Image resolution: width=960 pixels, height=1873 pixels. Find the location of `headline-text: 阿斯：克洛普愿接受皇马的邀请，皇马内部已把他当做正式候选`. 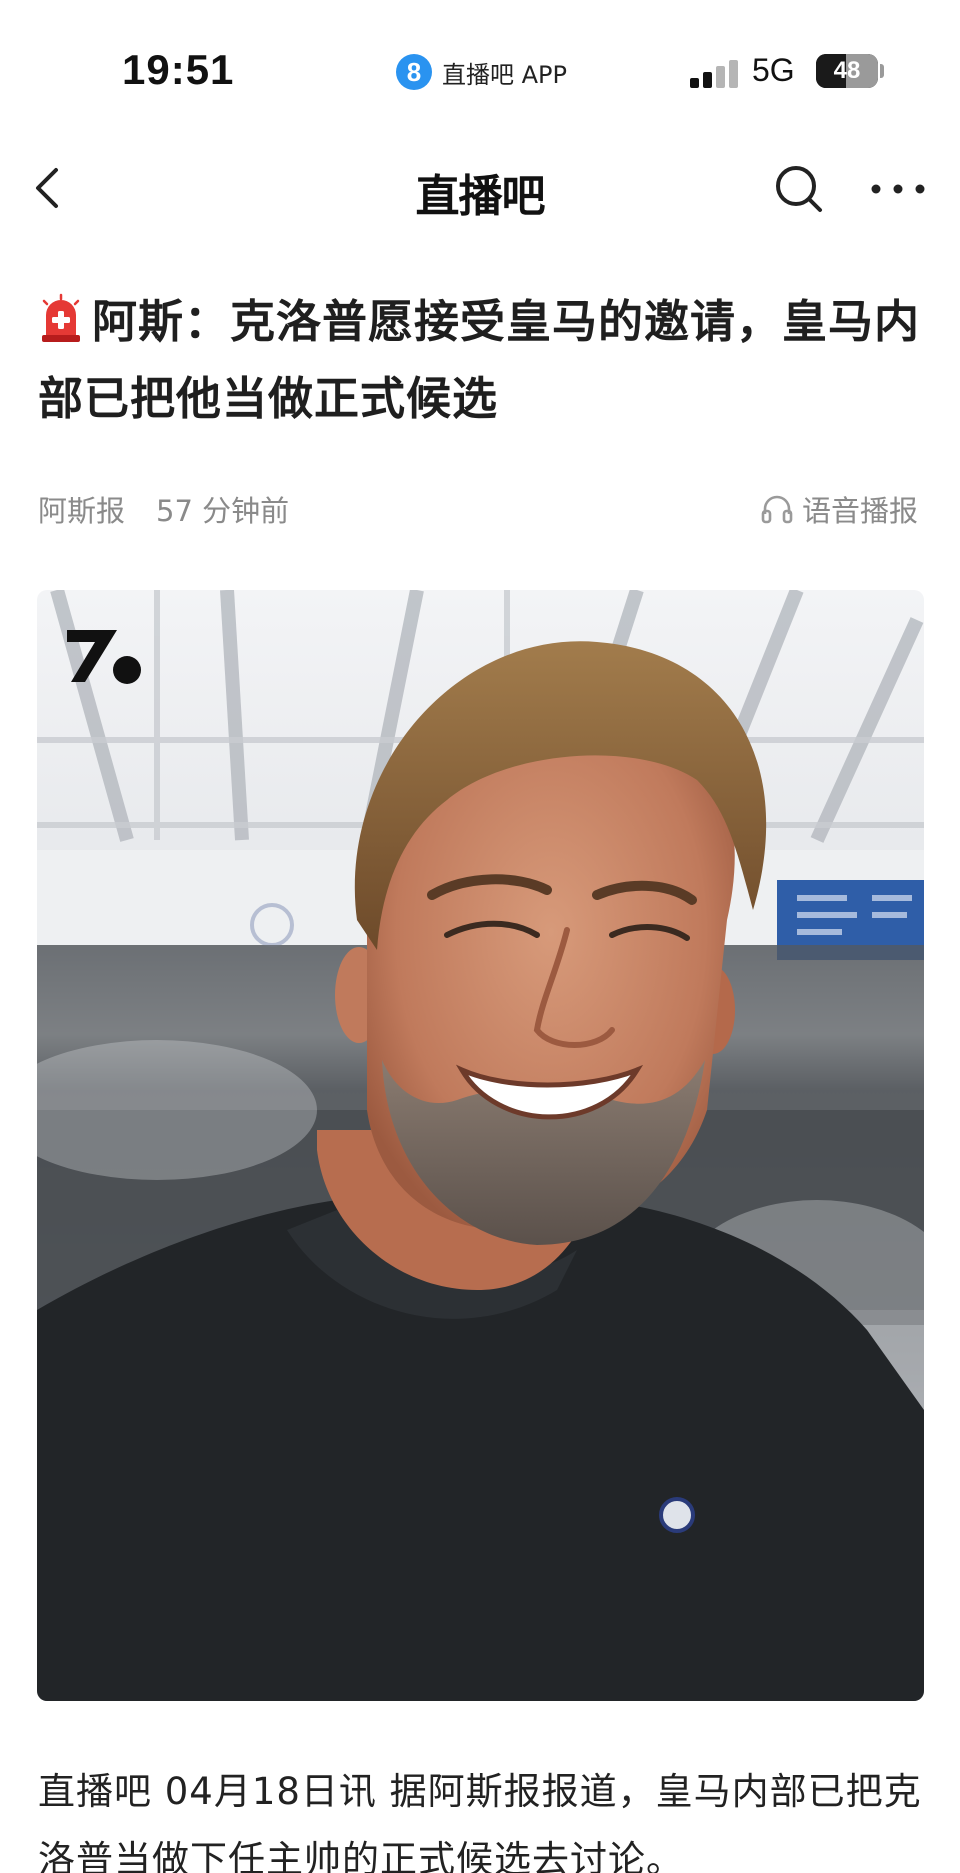

headline-text: 阿斯：克洛普愿接受皇马的邀请，皇马内部已把他当做正式候选 is located at coordinates (479, 360).